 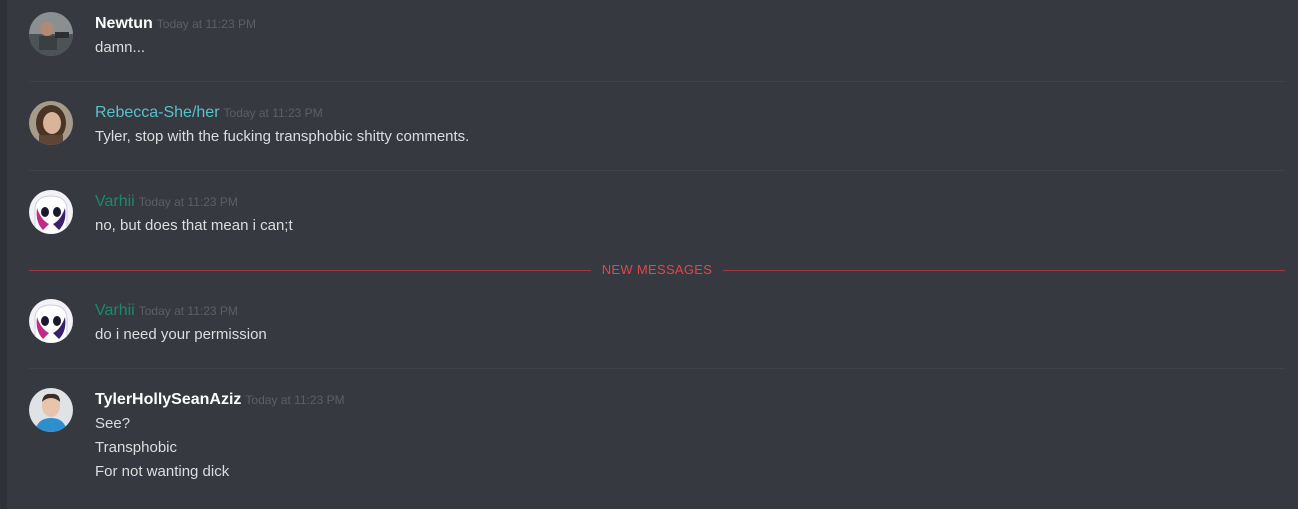 I want to click on new-messages-divider: NEW MESSAGES, so click(x=657, y=270).